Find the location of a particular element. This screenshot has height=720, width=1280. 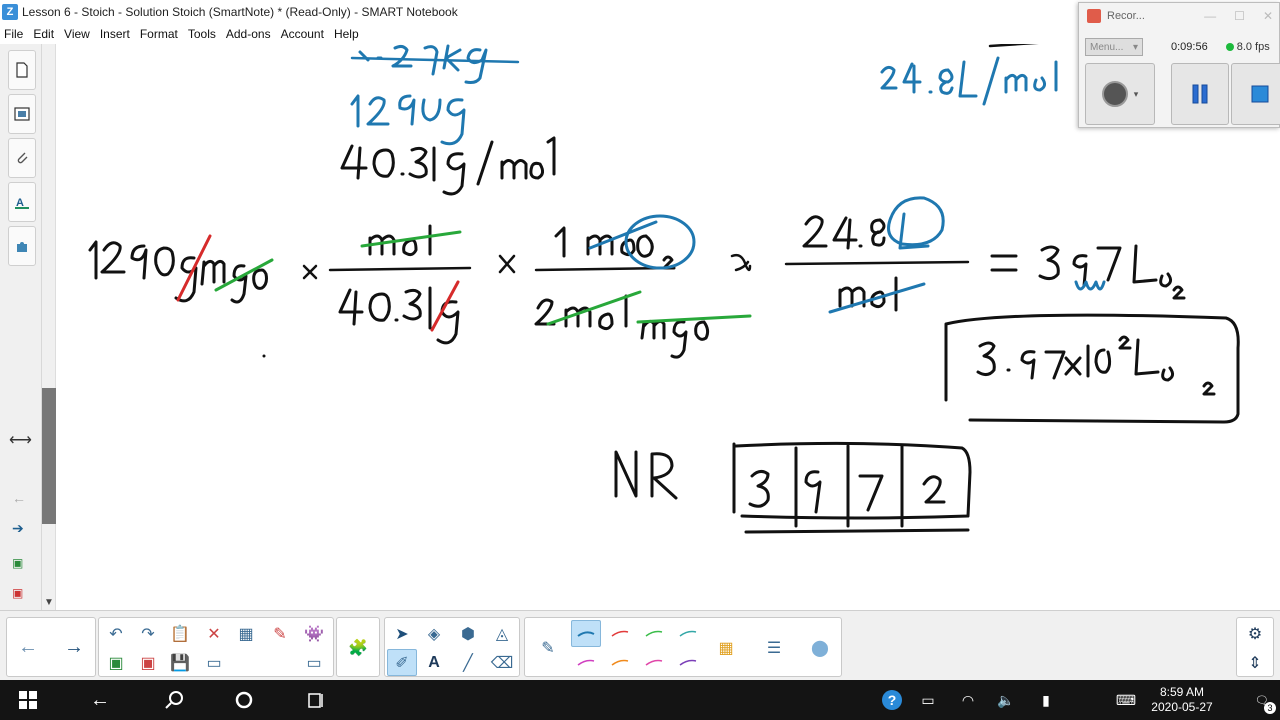

eraser-tool-button: ⌫ is located at coordinates (502, 662).